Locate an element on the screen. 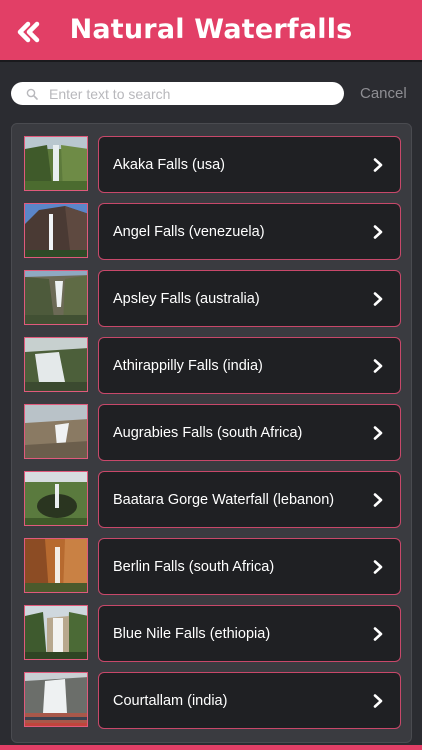 This screenshot has height=750, width=422. list-item-button: Berlin Falls (south Africa) is located at coordinates (249, 566).